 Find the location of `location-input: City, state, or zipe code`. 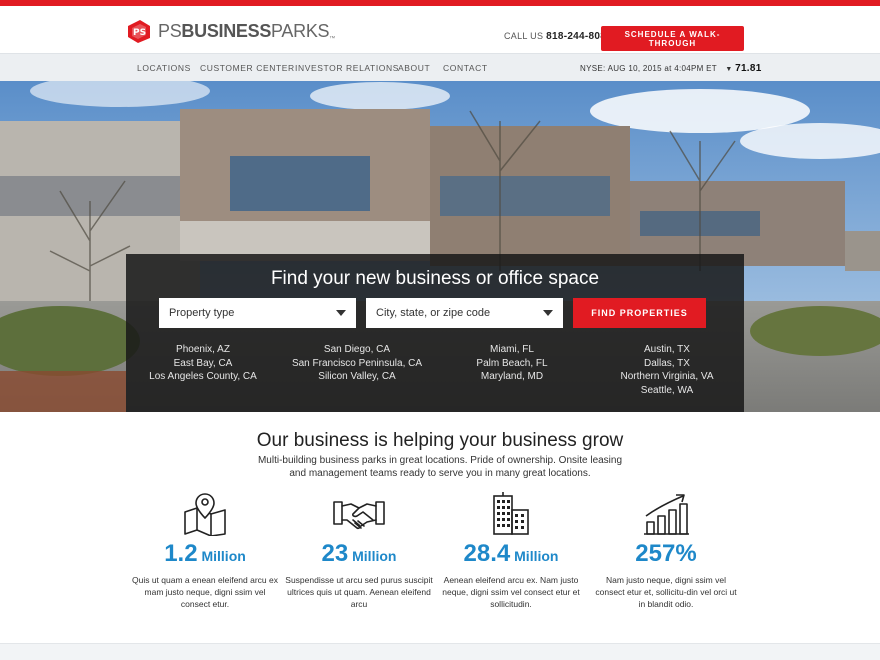

location-input: City, state, or zipe code is located at coordinates (464, 313).